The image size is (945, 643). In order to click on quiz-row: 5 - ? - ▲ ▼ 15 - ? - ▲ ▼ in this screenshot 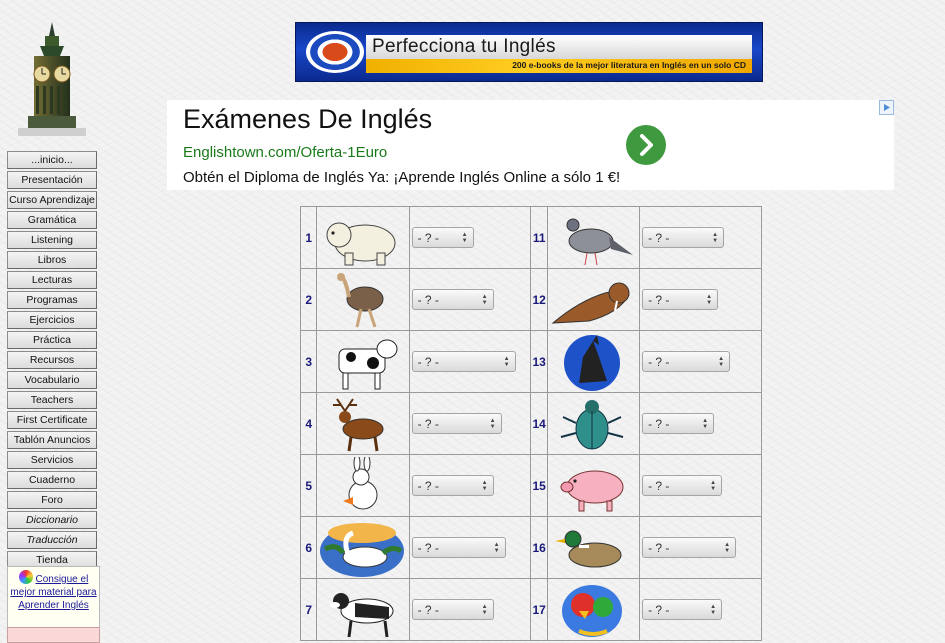, I will do `click(530, 485)`.